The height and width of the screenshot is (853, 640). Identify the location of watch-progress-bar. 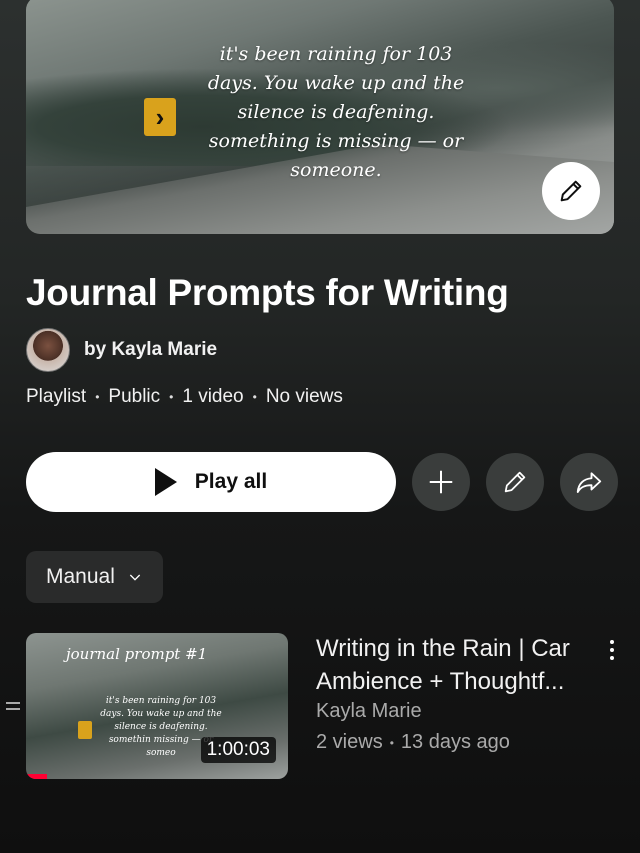
(36, 776).